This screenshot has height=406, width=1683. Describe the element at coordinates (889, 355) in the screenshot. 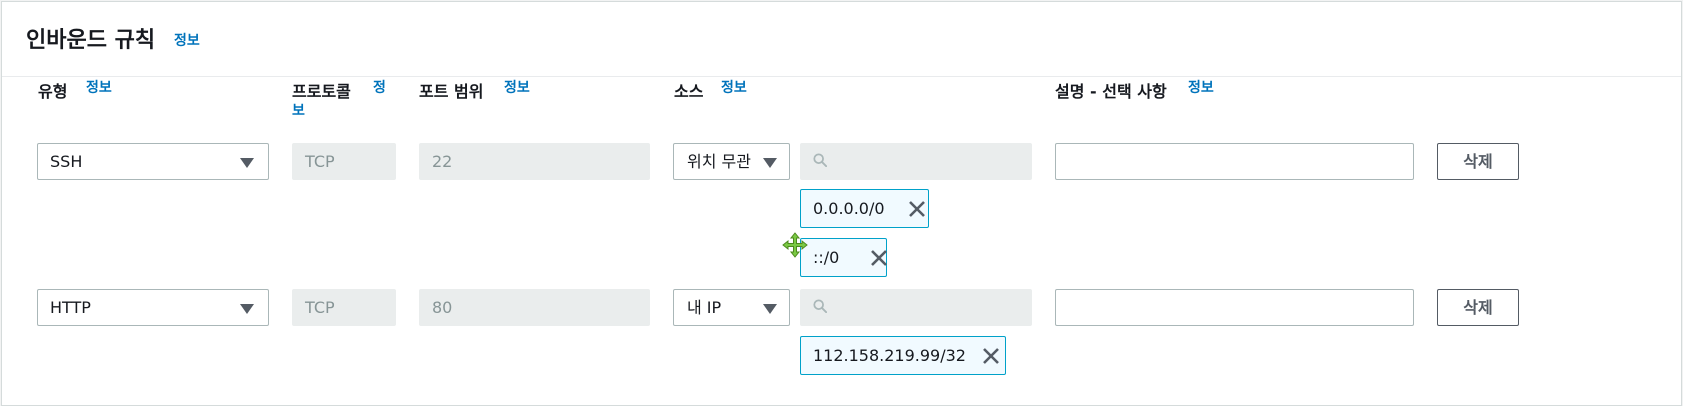

I see `token-value: 112.158.219.99/32` at that location.